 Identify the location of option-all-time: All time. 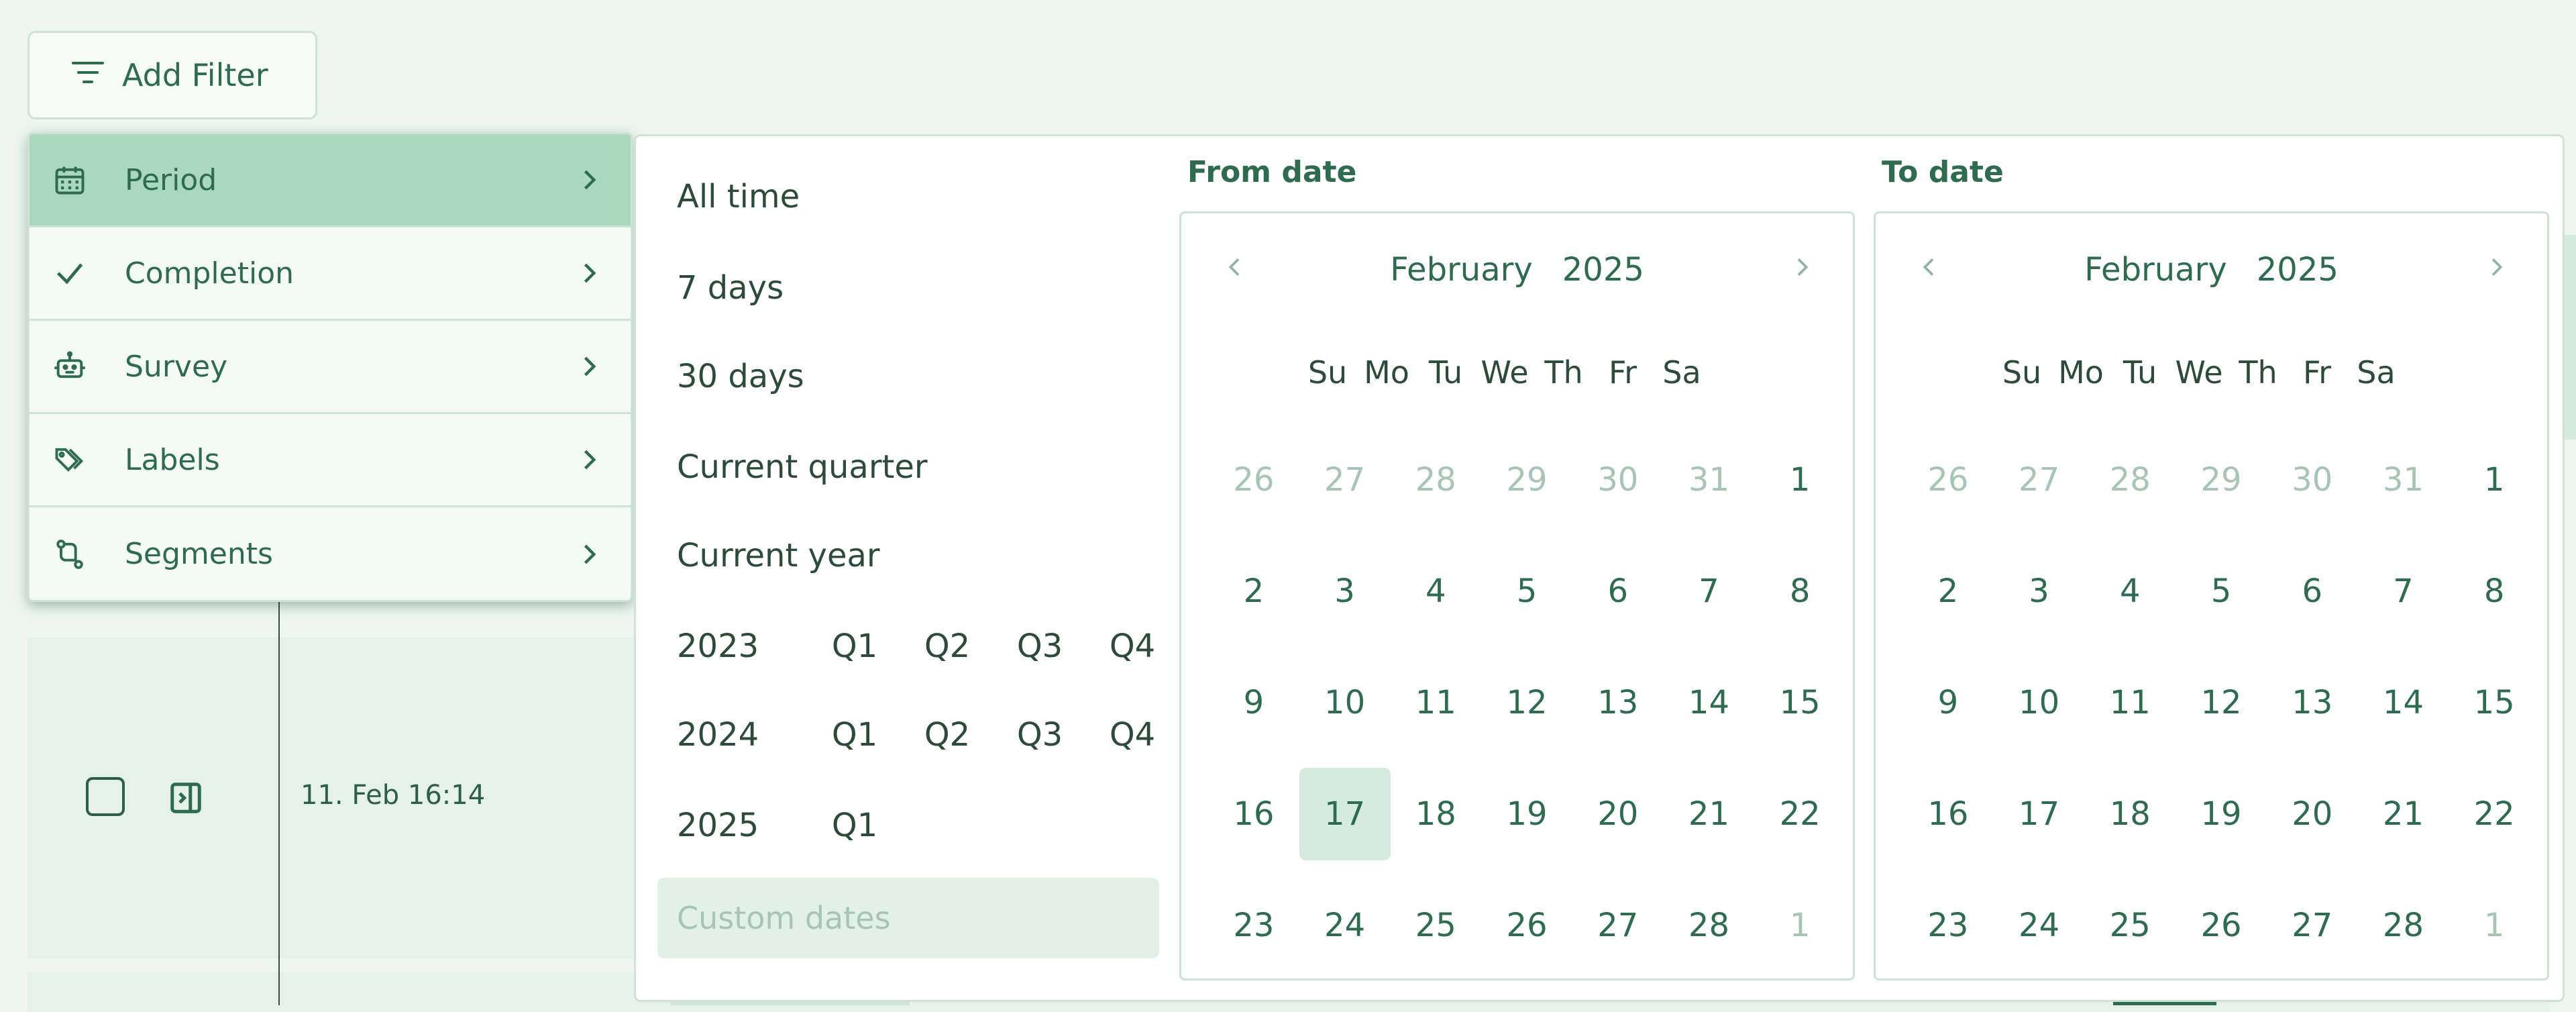
(738, 197).